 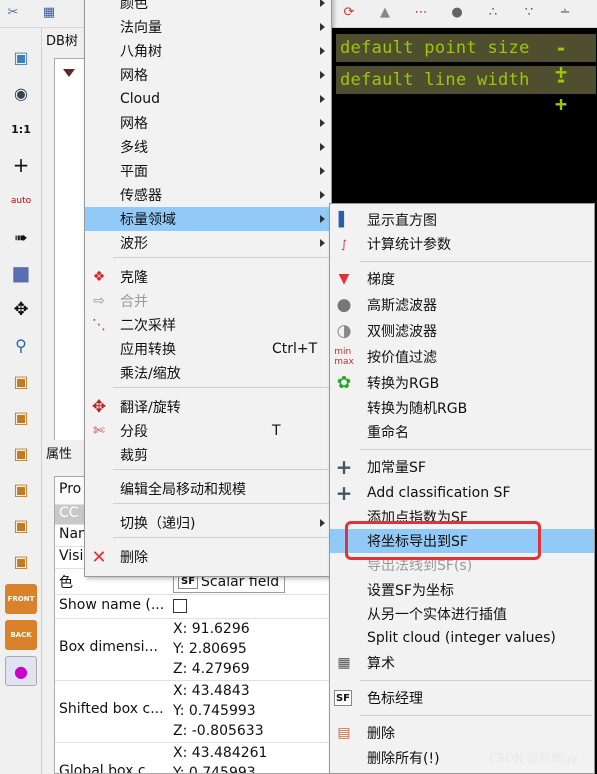 I want to click on scatter3-icon: ∸, so click(x=565, y=13).